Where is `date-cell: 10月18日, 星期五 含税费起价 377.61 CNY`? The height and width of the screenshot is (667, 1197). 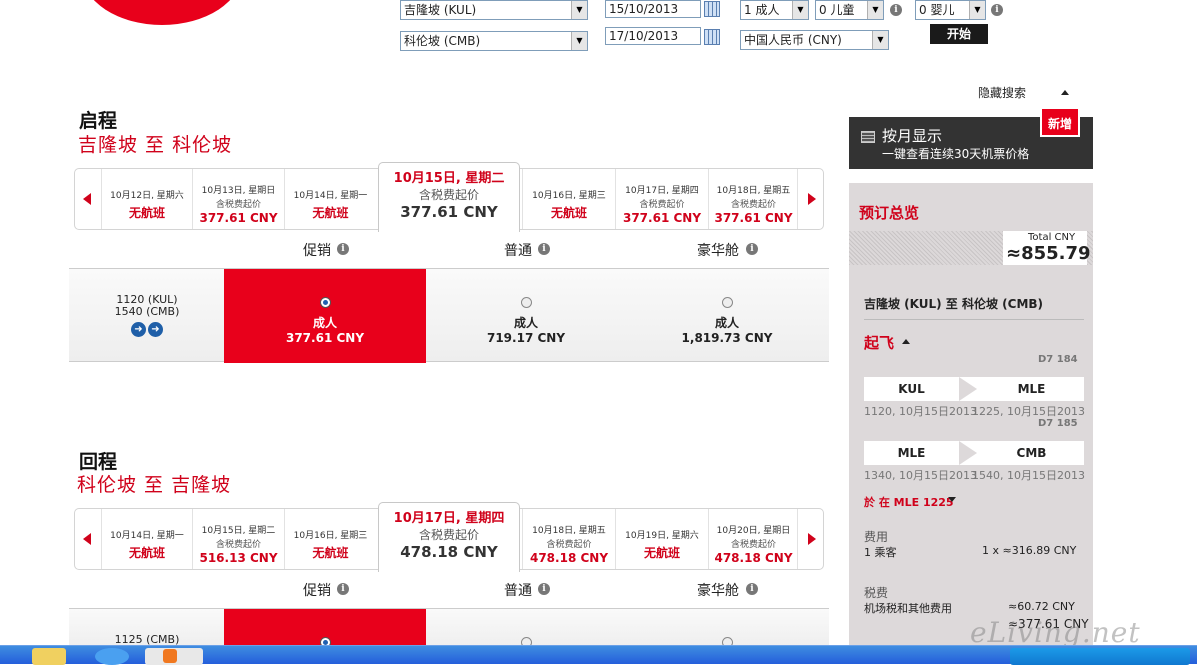
date-cell: 10月18日, 星期五 含税费起价 377.61 CNY is located at coordinates (753, 199).